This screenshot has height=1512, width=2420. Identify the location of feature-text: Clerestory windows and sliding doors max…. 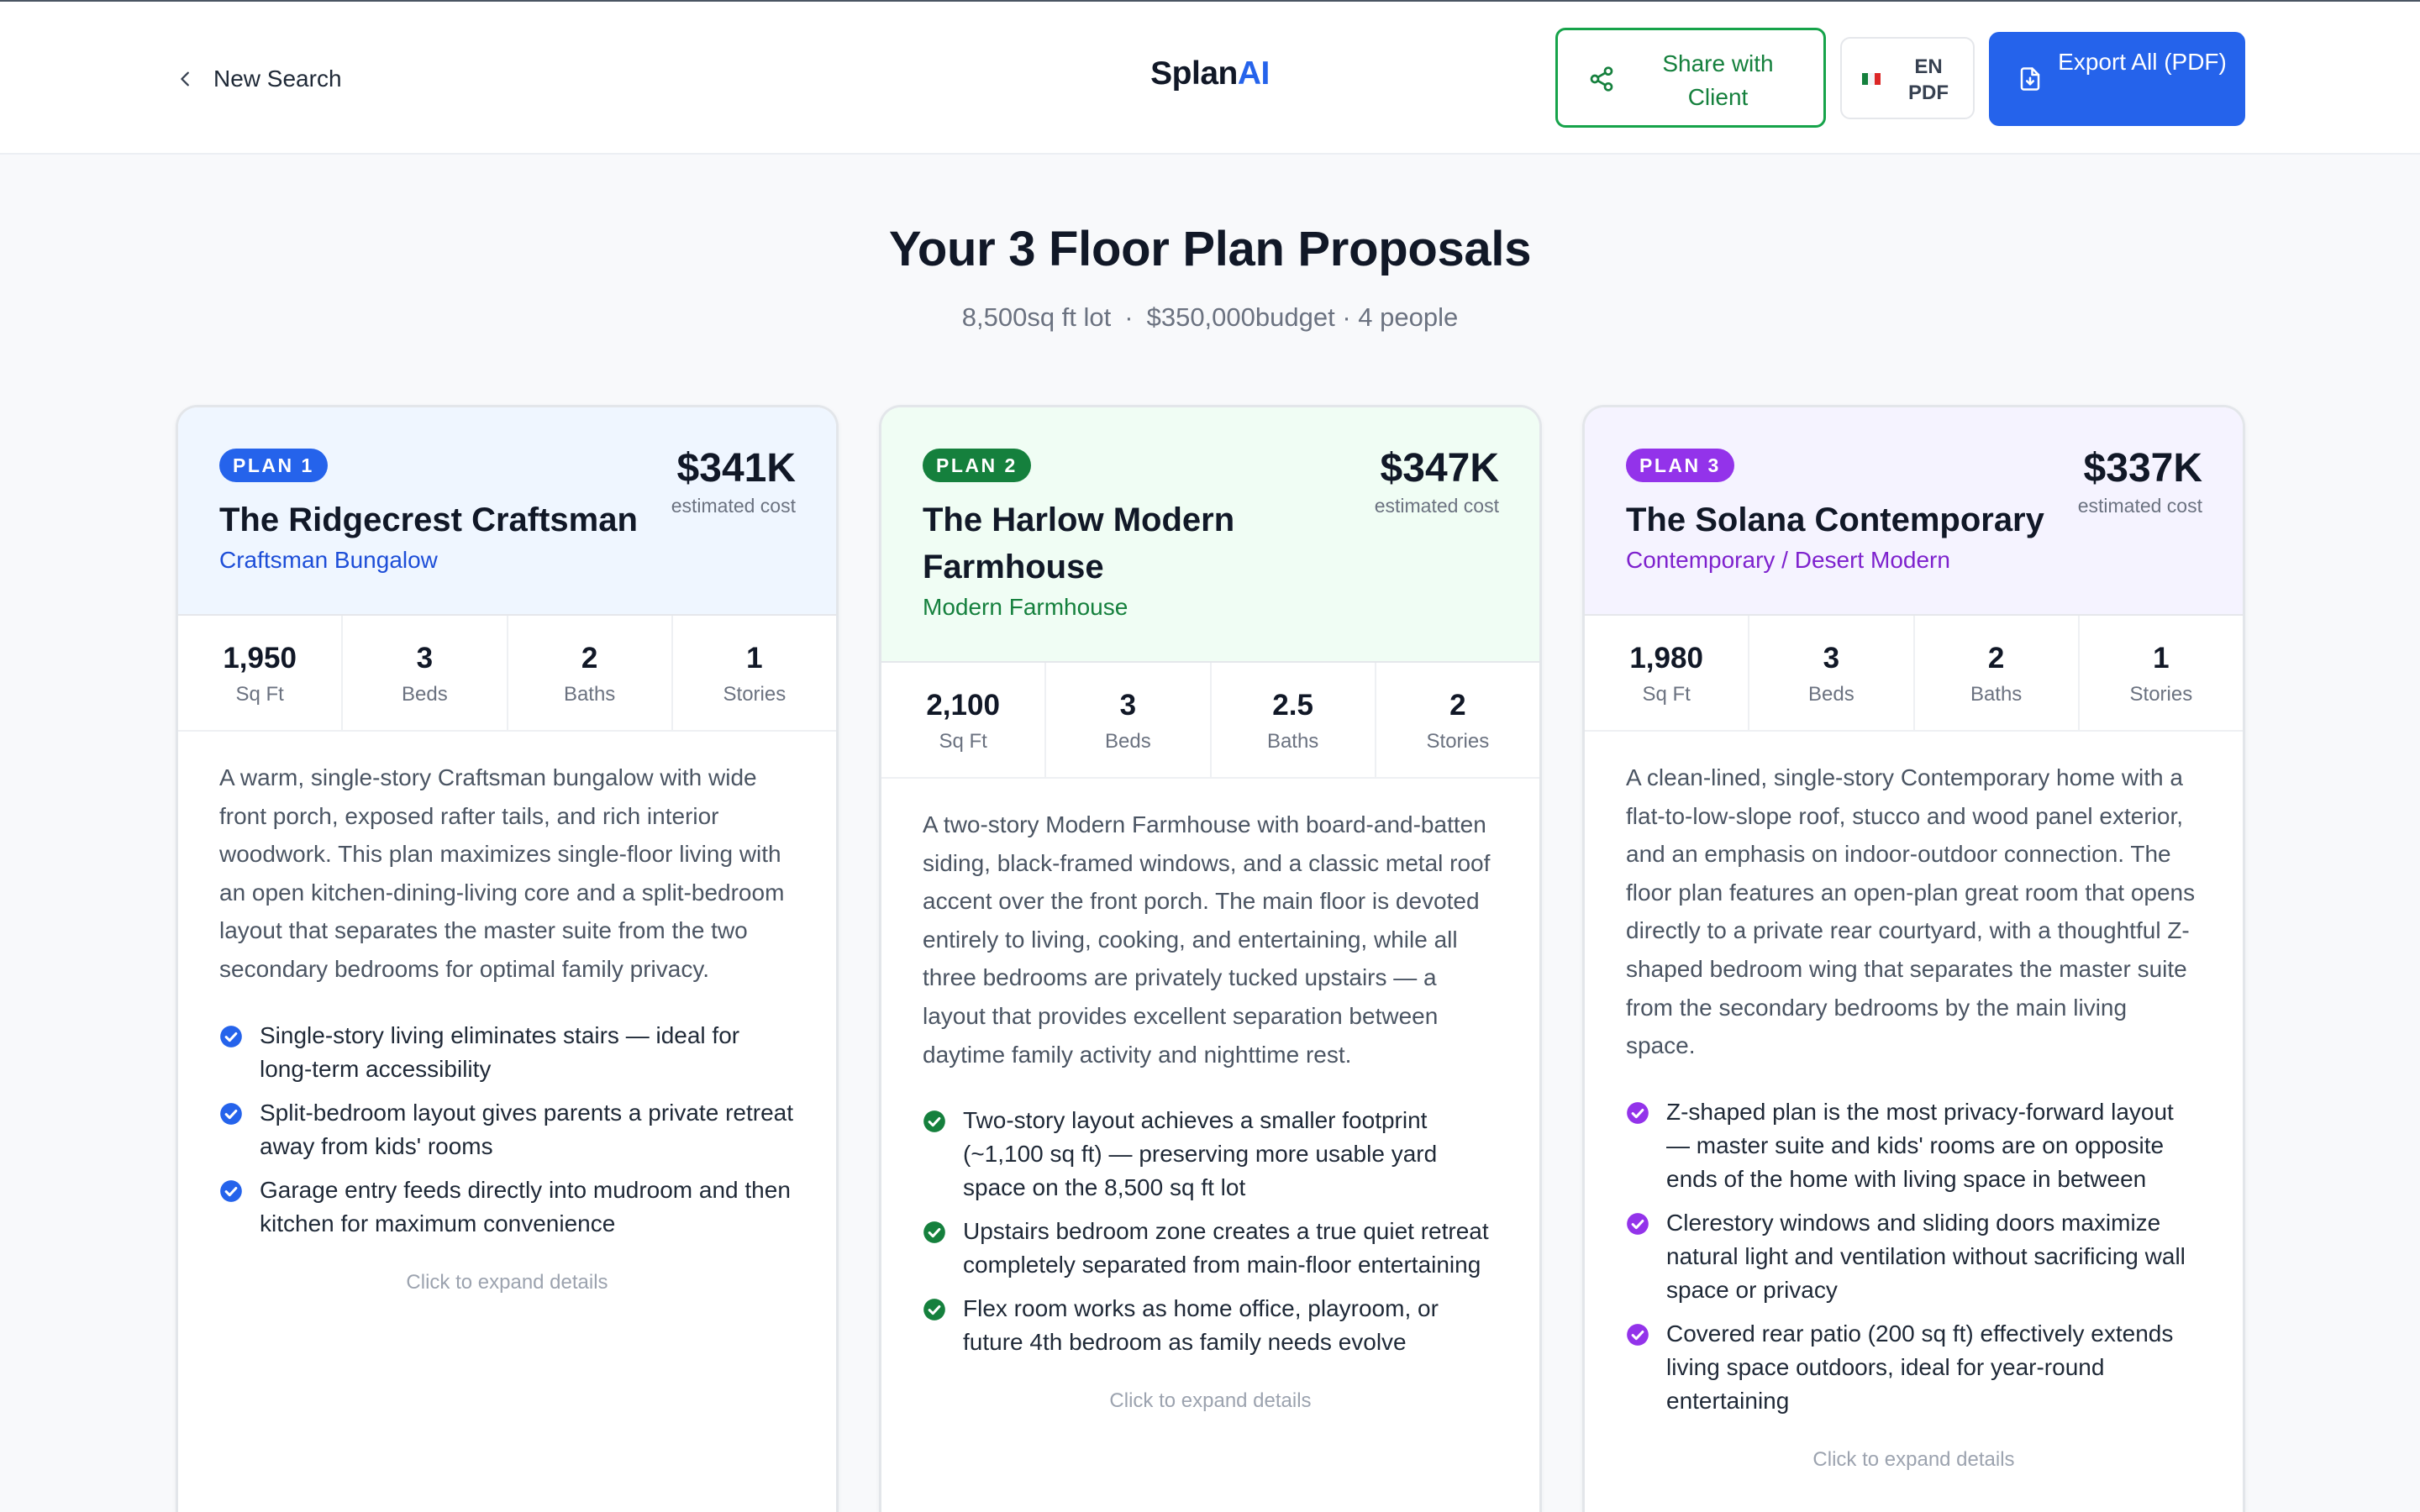
(1926, 1256).